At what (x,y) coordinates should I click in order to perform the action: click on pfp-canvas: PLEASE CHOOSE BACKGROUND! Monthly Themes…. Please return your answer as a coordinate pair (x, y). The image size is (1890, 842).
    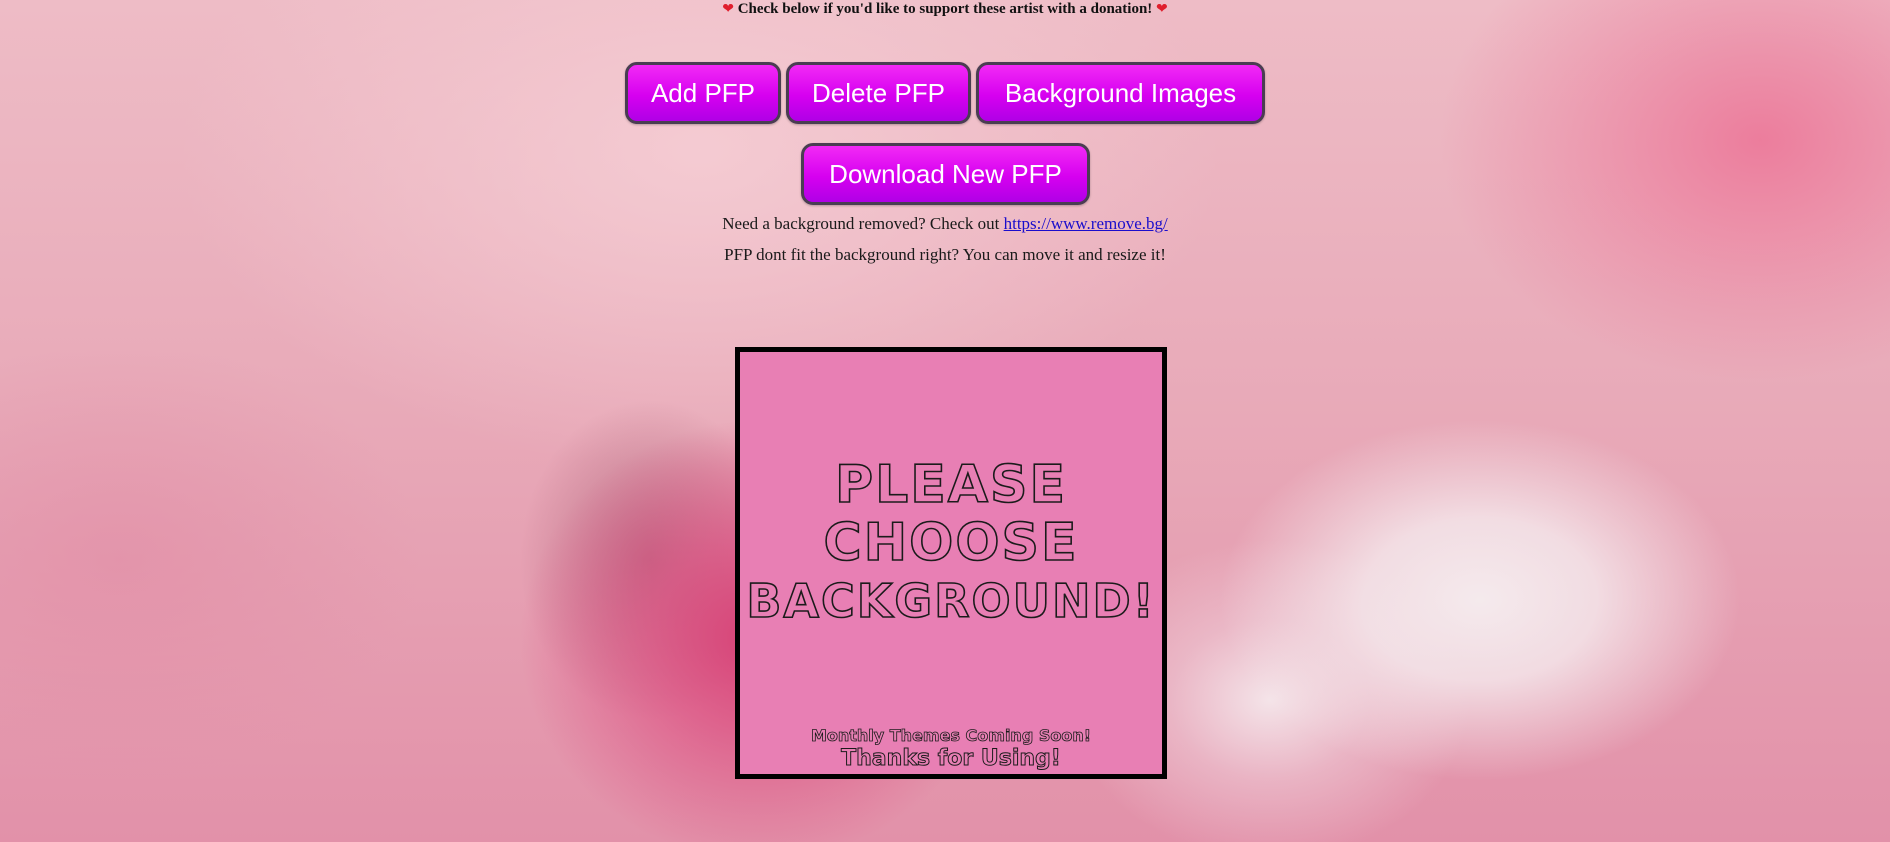
    Looking at the image, I should click on (951, 563).